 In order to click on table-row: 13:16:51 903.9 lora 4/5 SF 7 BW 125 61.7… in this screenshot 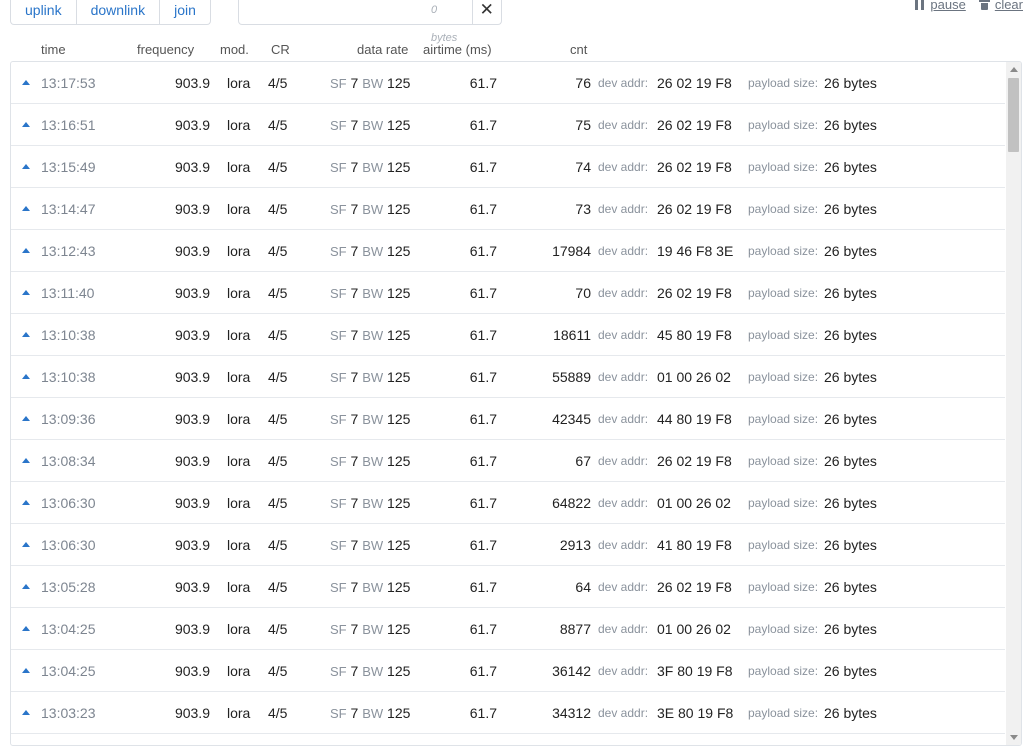, I will do `click(508, 125)`.